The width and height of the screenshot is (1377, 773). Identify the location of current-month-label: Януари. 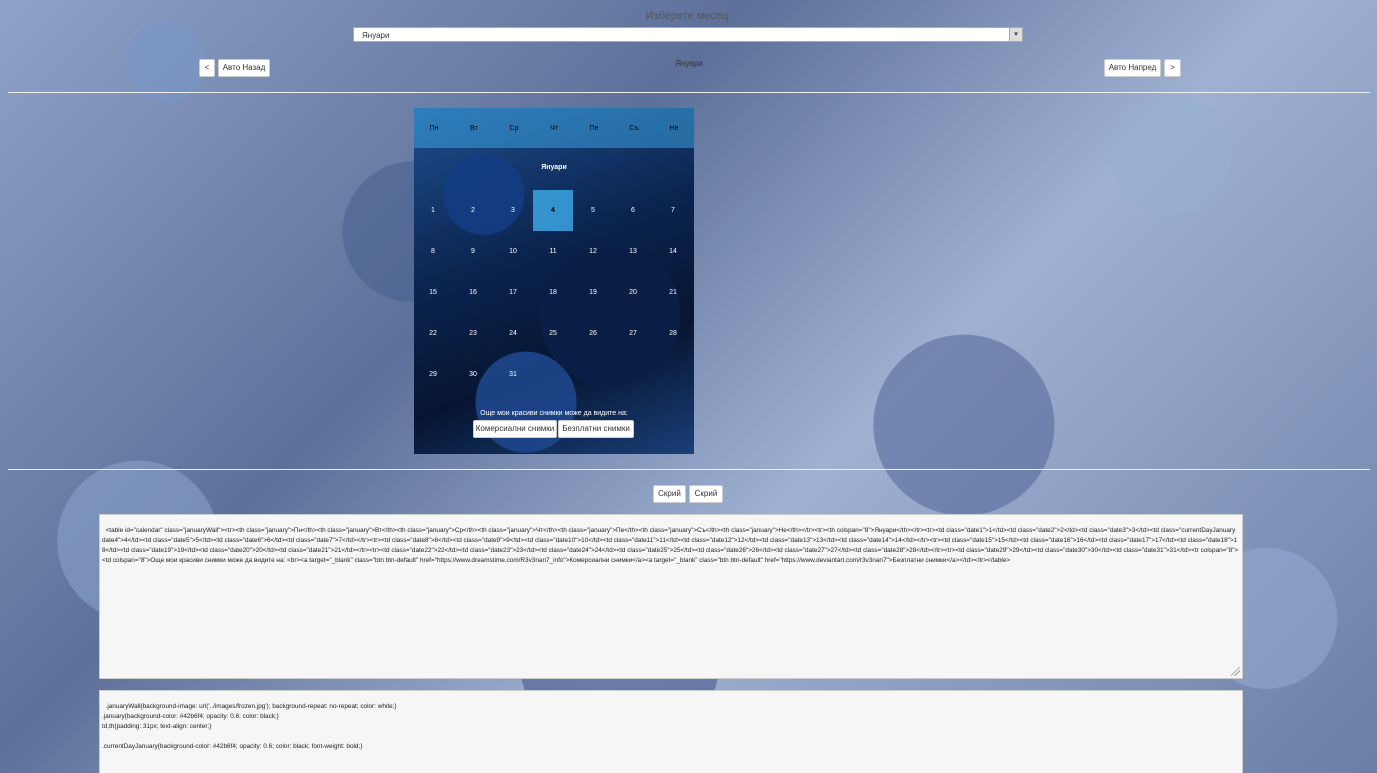
(689, 63).